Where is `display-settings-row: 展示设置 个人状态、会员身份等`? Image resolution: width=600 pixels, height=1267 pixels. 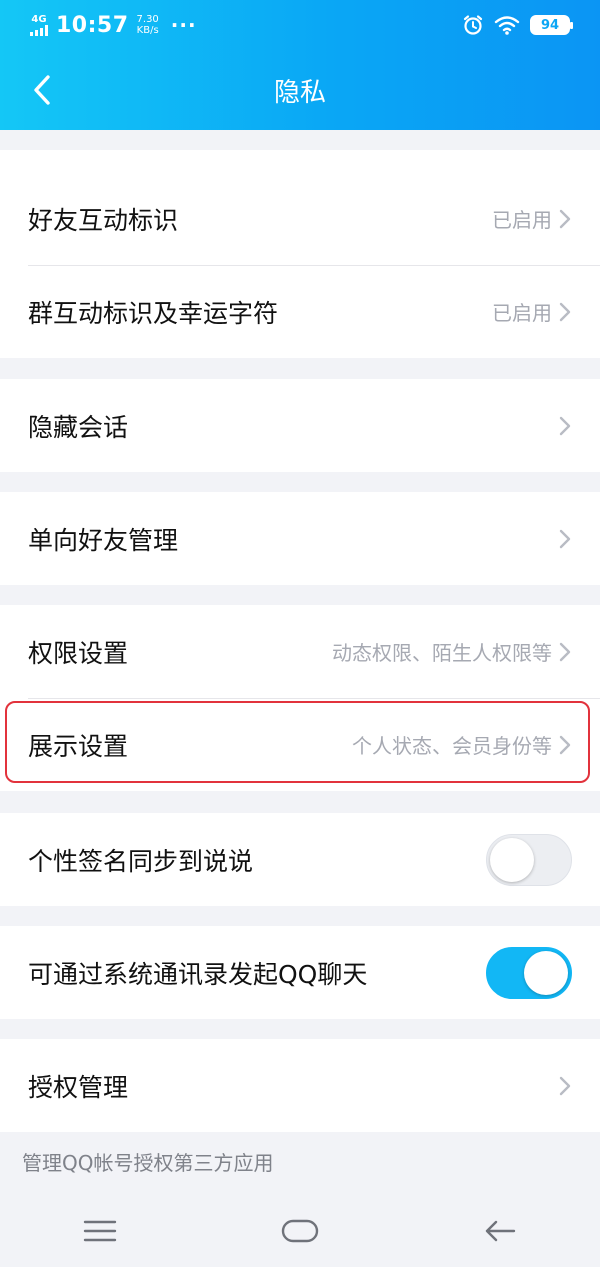
display-settings-row: 展示设置 个人状态、会员身份等 is located at coordinates (300, 744).